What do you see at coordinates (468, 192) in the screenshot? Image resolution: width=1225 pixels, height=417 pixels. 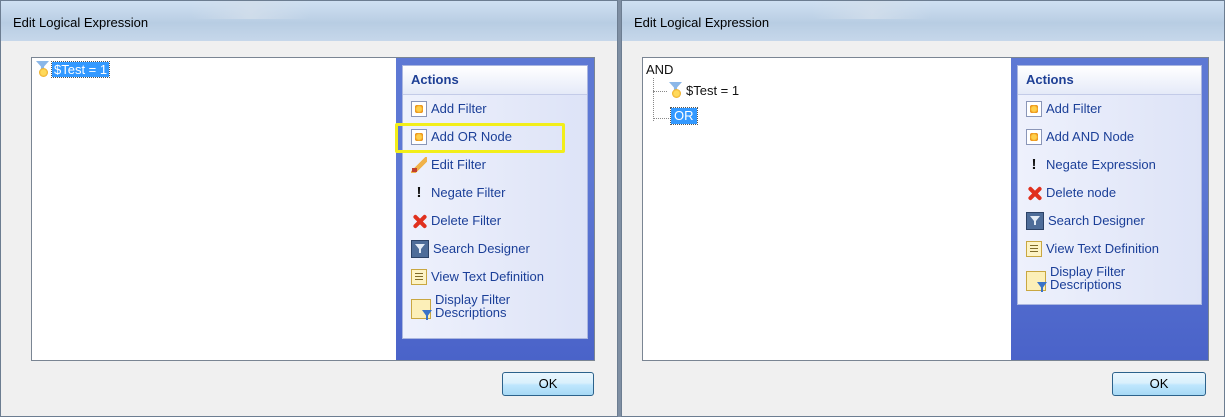 I see `action-label: Negate Filter` at bounding box center [468, 192].